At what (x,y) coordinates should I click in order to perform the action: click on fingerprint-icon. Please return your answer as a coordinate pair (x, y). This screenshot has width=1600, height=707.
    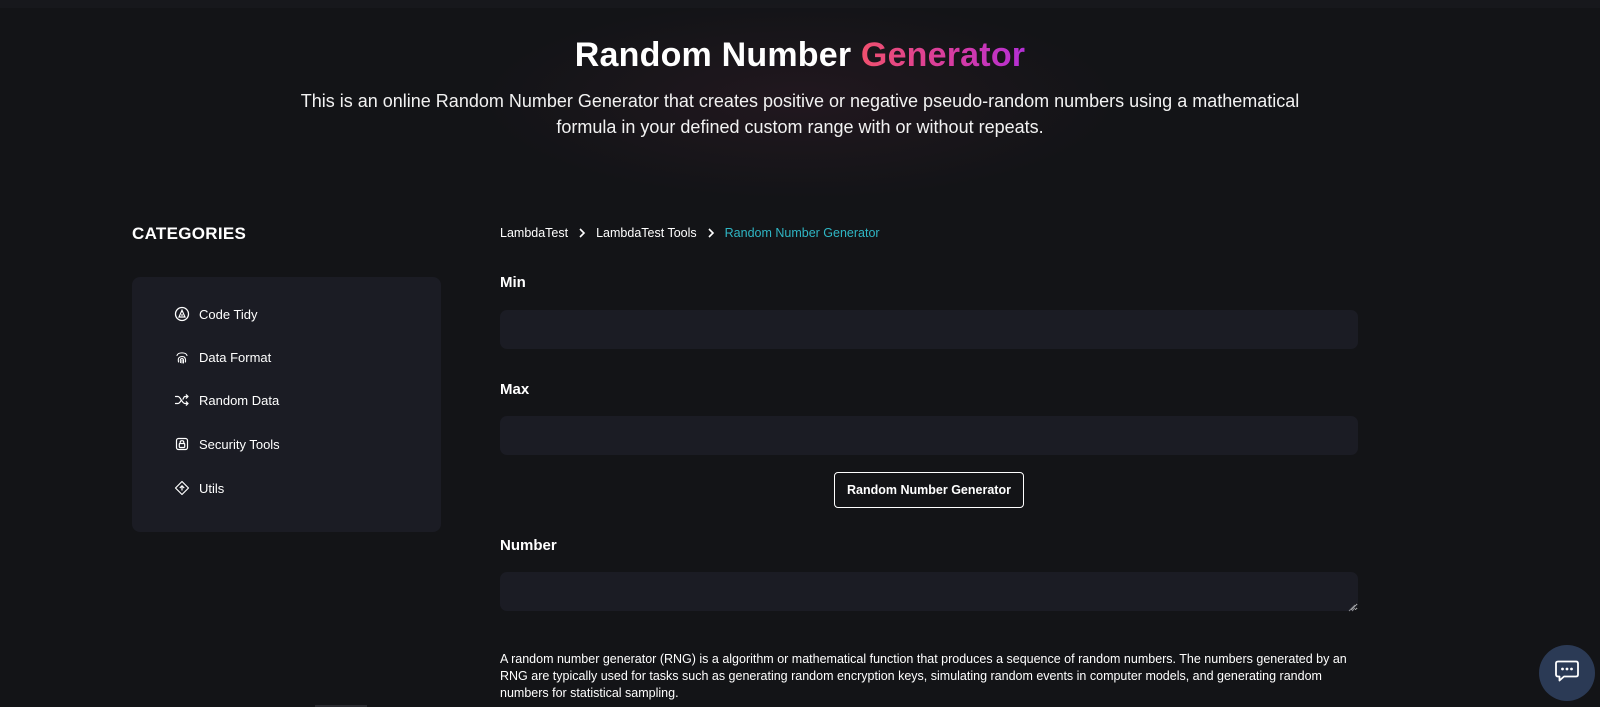
    Looking at the image, I should click on (182, 357).